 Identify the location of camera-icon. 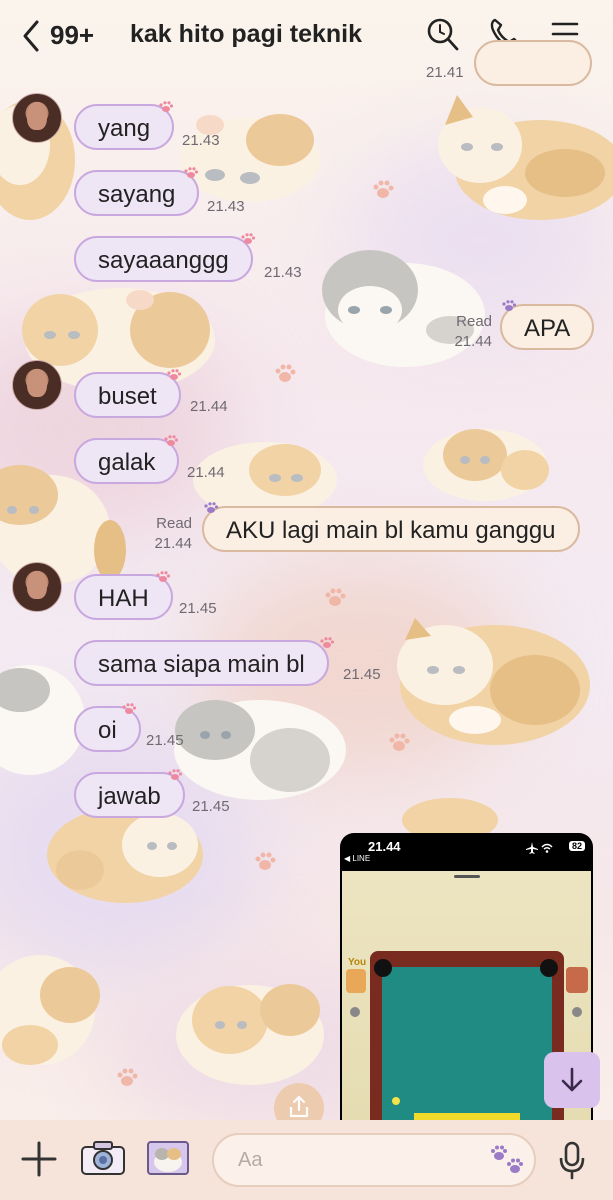
(103, 1158).